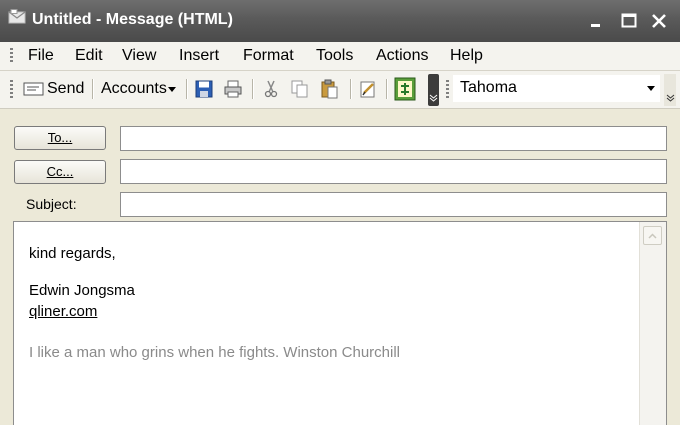  What do you see at coordinates (51, 204) in the screenshot?
I see `subject-label: Subject:` at bounding box center [51, 204].